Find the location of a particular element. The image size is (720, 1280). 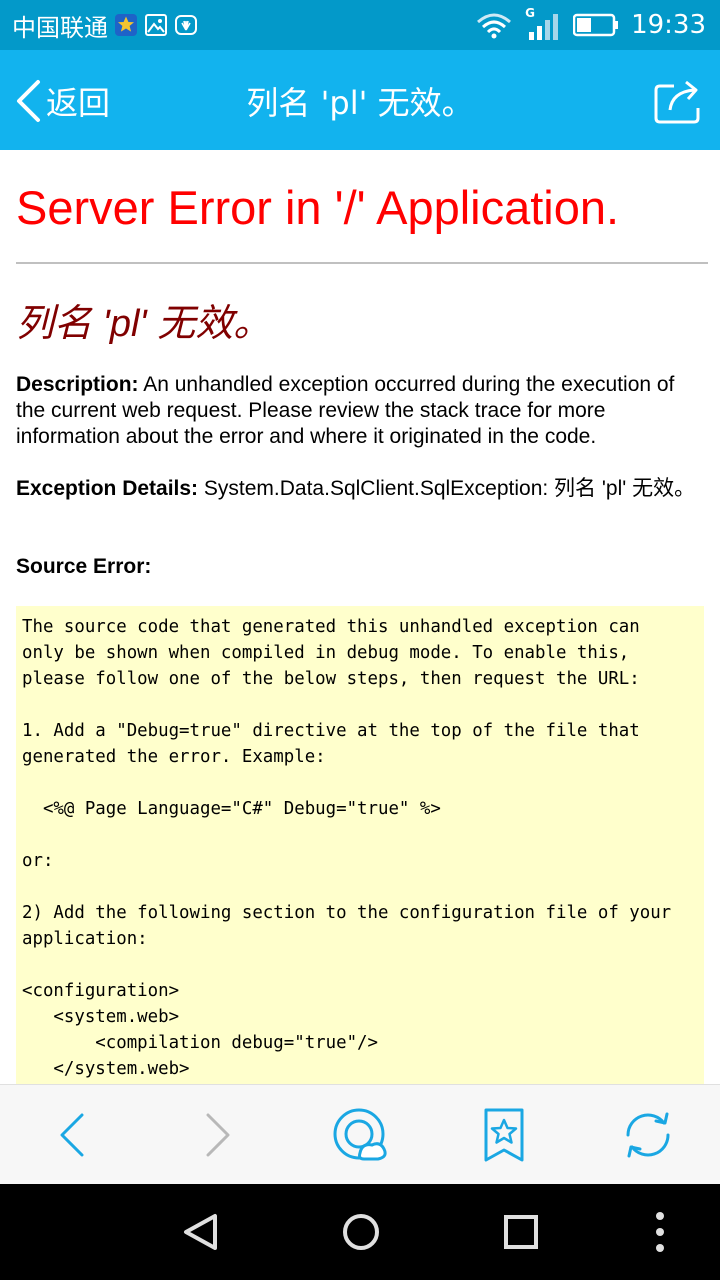

huawei-icon is located at coordinates (186, 25).